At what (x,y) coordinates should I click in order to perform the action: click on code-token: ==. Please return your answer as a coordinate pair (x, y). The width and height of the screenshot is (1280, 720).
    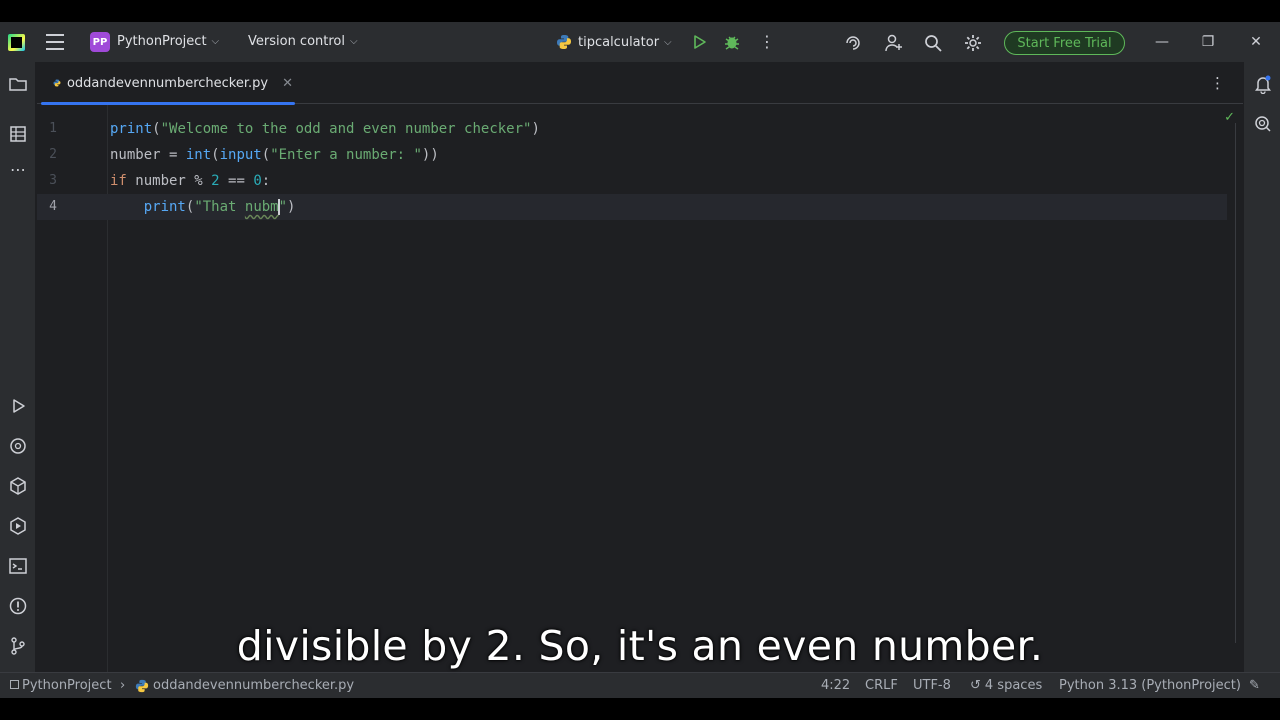
    Looking at the image, I should click on (236, 181).